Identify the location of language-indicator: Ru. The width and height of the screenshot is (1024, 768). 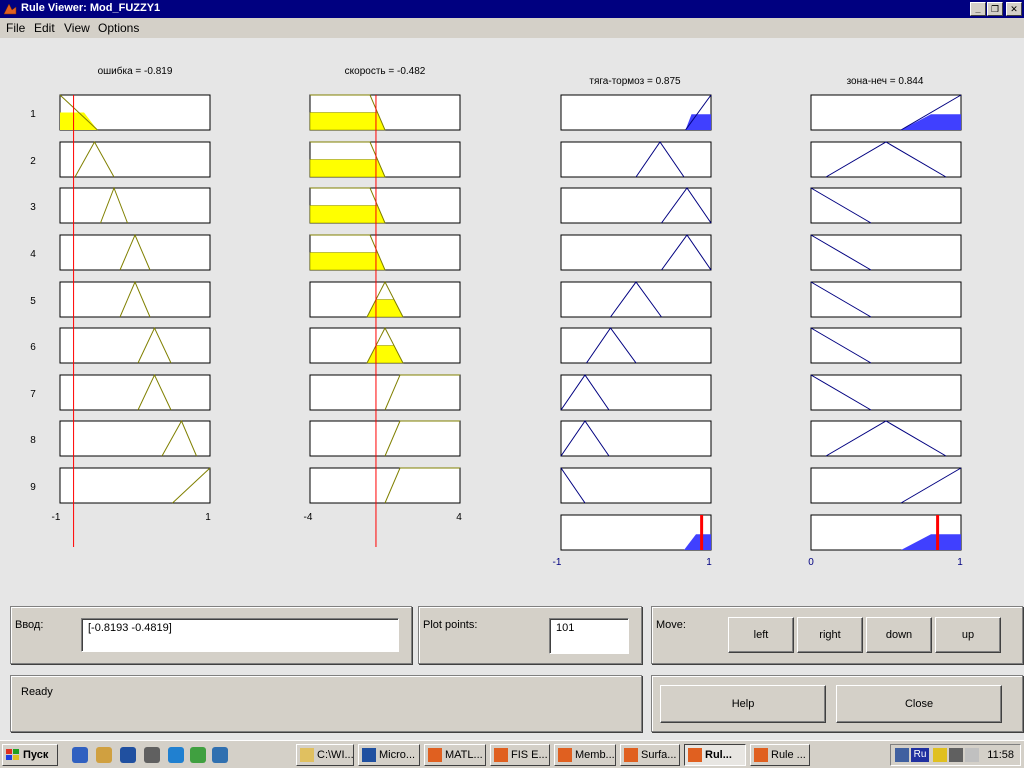
(920, 755).